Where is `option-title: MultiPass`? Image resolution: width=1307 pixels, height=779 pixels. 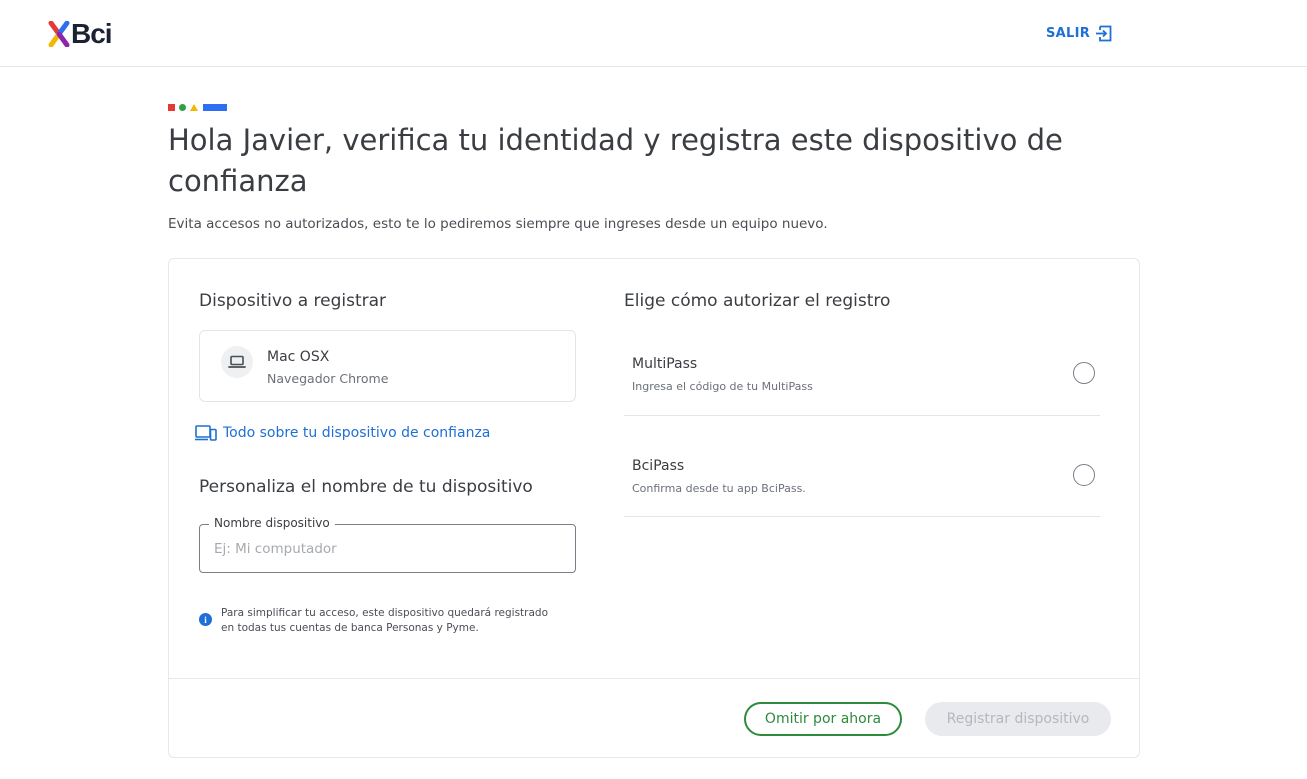
option-title: MultiPass is located at coordinates (665, 364).